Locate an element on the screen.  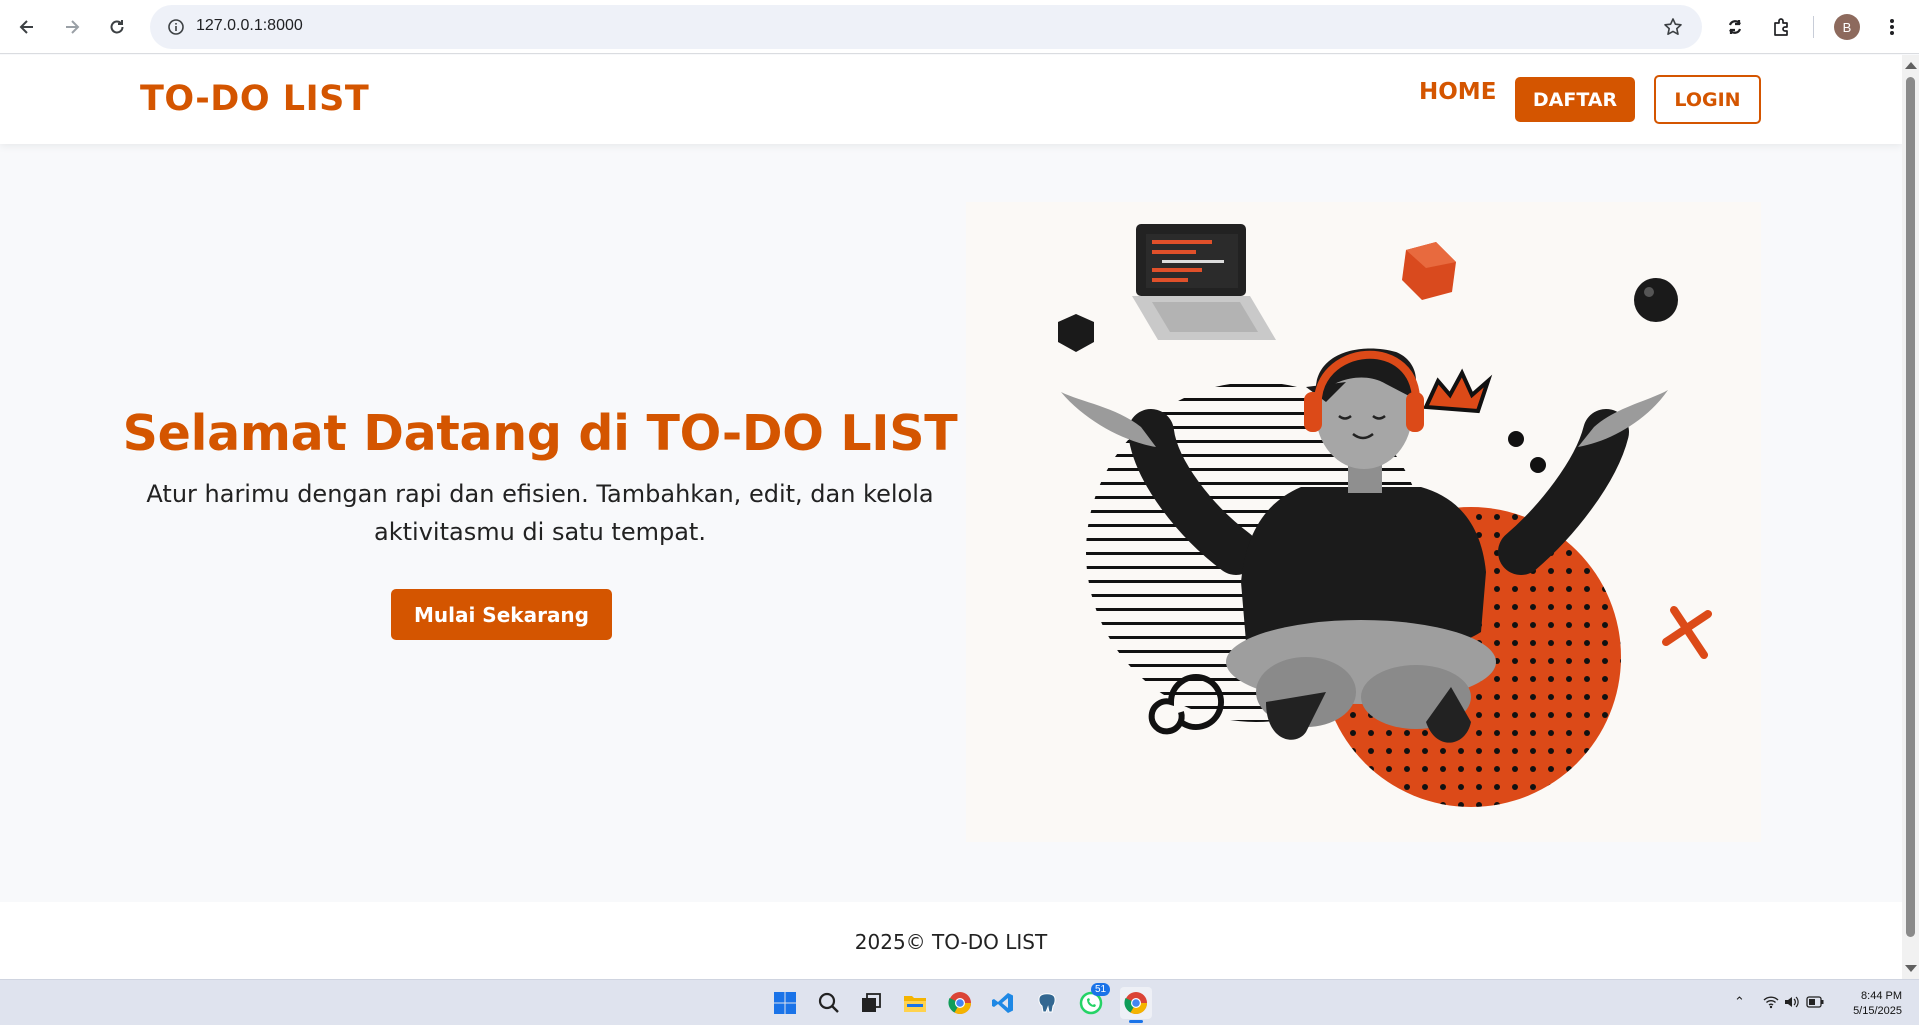
folder-icon is located at coordinates (915, 1004).